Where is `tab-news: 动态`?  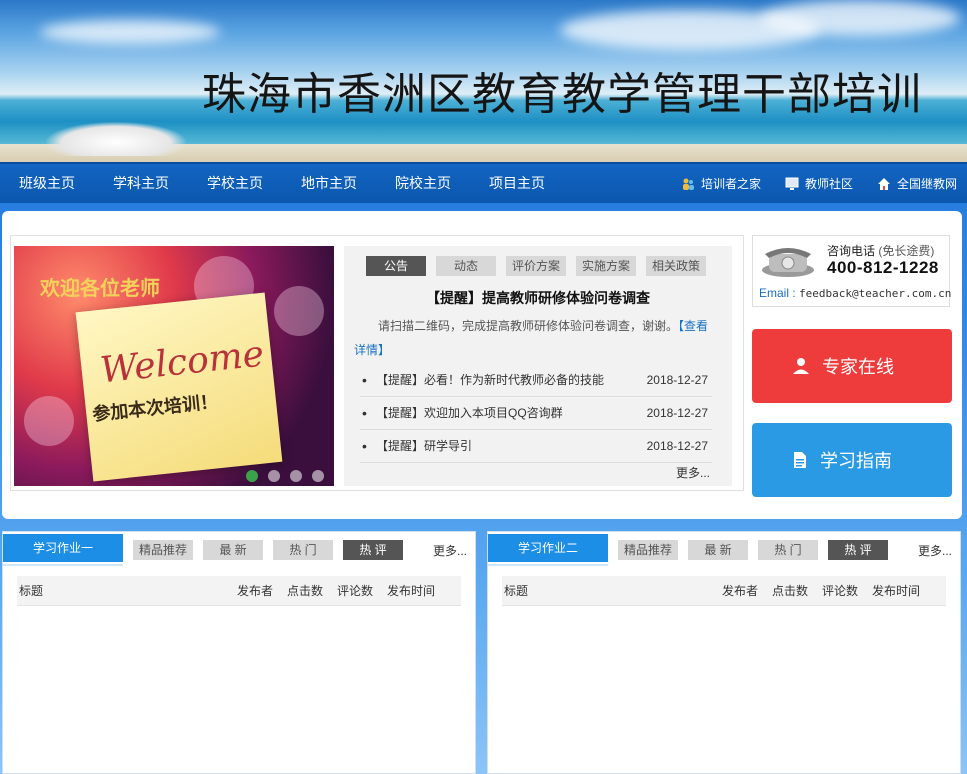 tab-news: 动态 is located at coordinates (466, 266).